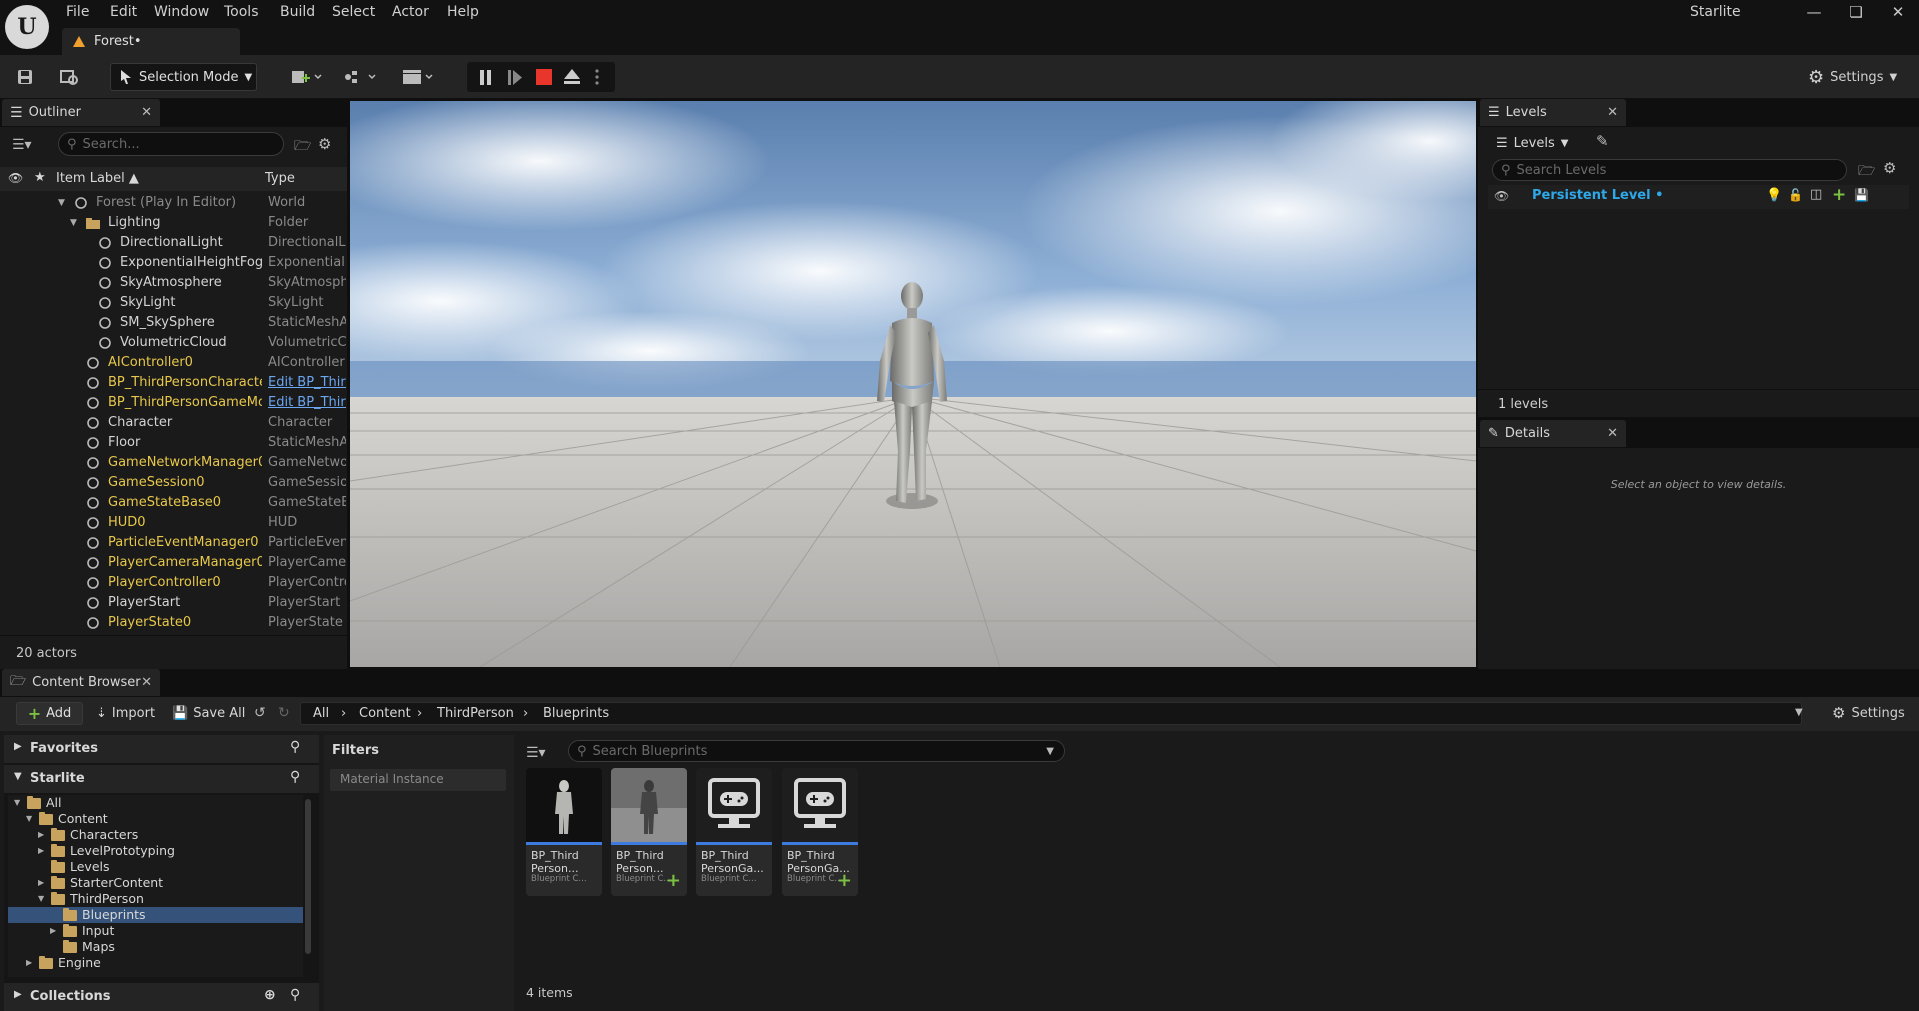  Describe the element at coordinates (297, 12) in the screenshot. I see `menu-build: Build` at that location.